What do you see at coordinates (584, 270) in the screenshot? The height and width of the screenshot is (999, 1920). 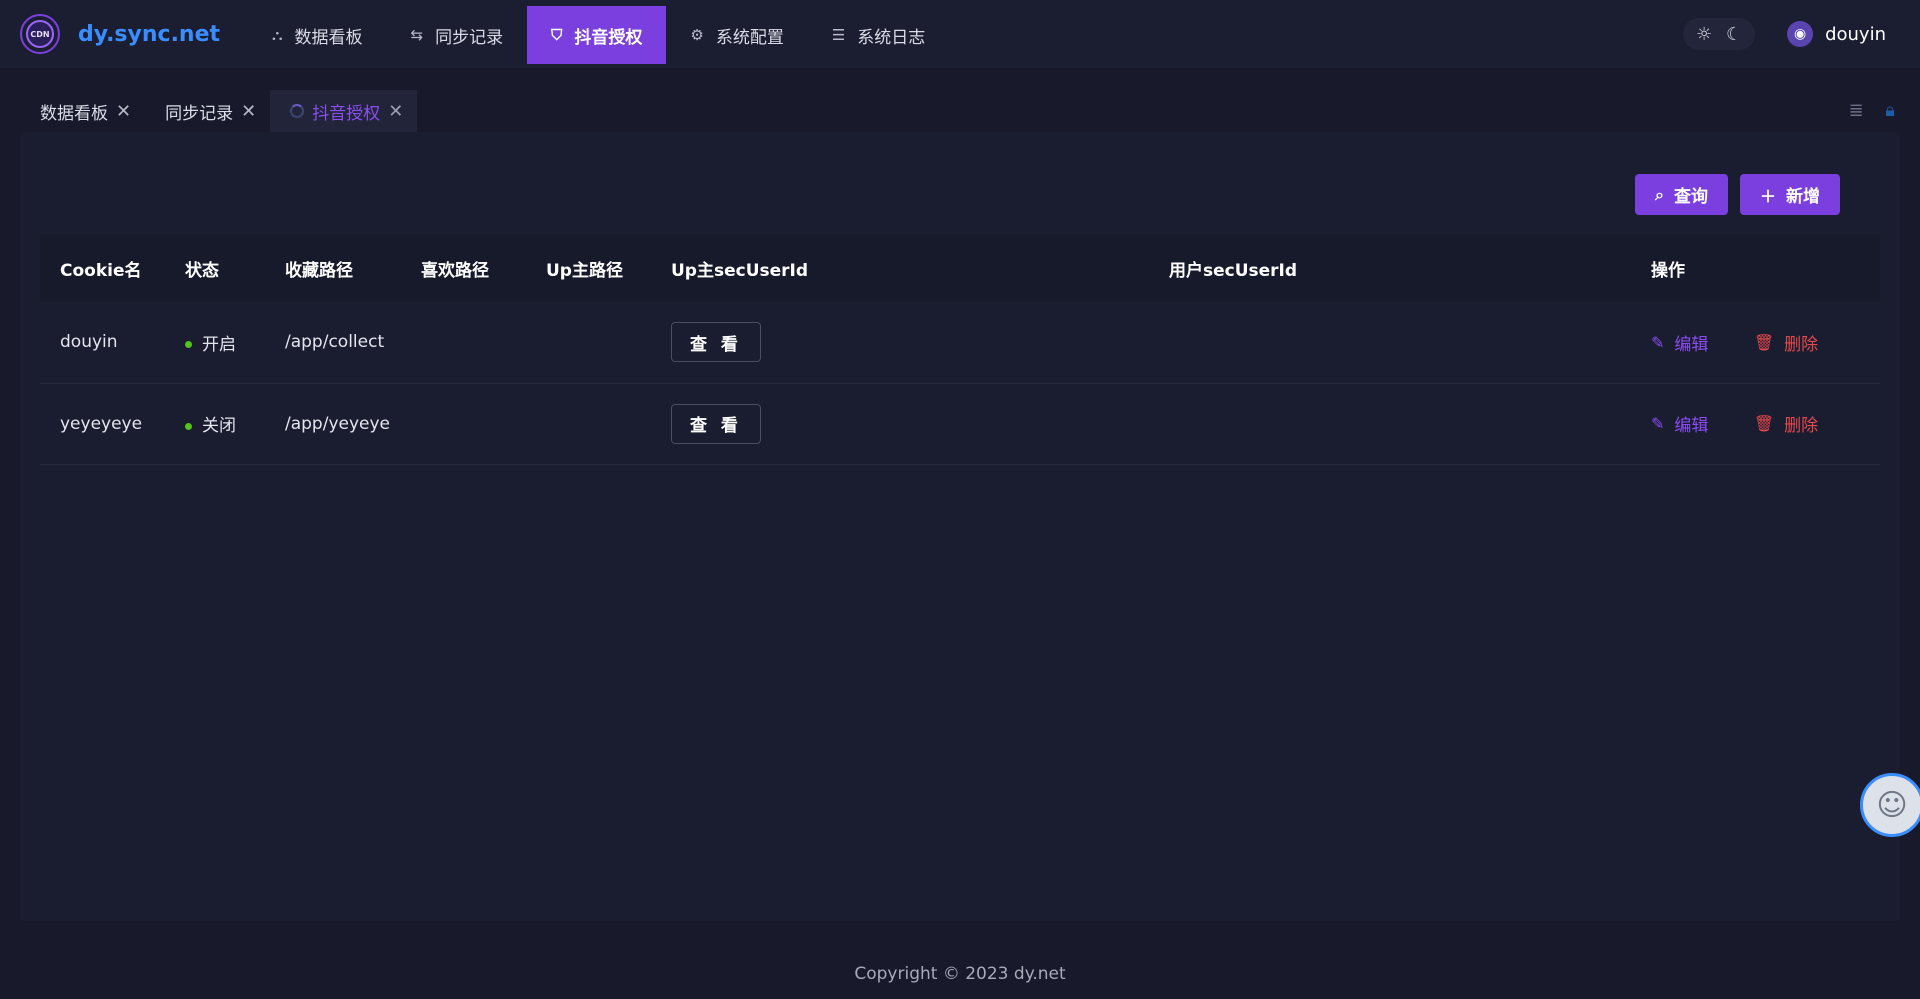 I see `column-header: Up主路径` at bounding box center [584, 270].